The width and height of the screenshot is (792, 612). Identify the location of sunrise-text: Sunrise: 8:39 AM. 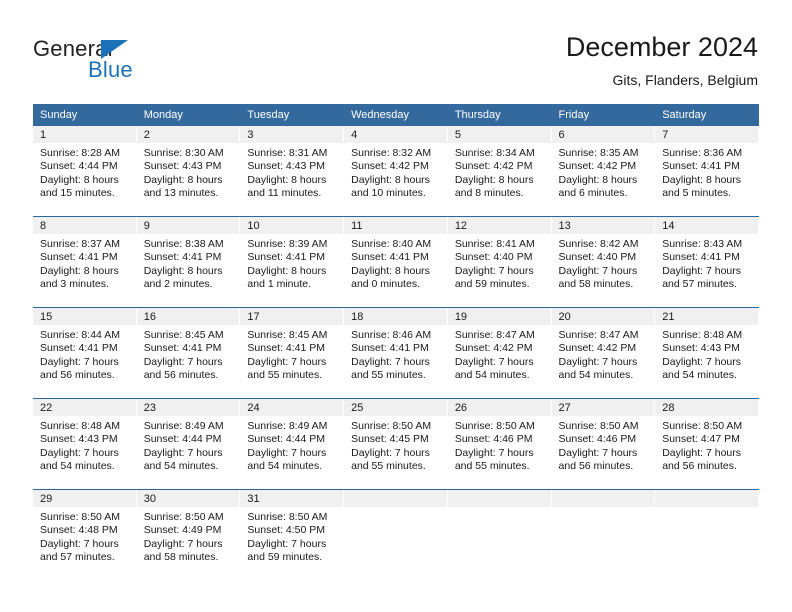
(287, 244).